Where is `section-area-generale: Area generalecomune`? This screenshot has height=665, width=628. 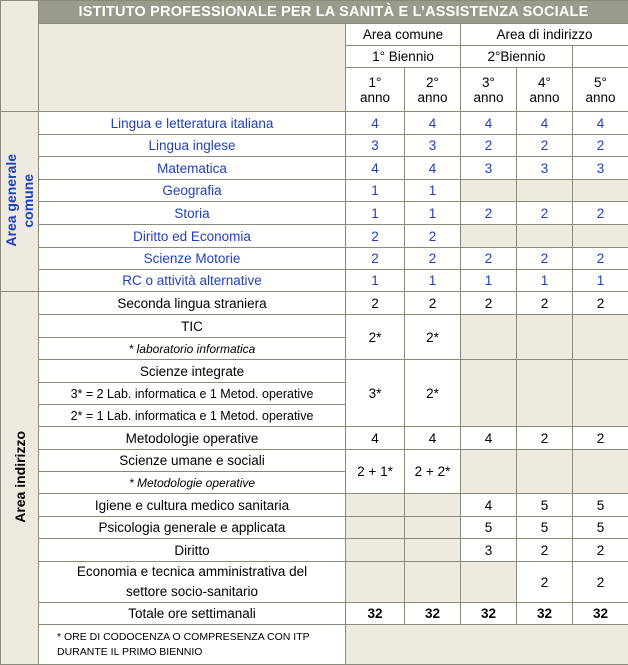 section-area-generale: Area generalecomune is located at coordinates (20, 202).